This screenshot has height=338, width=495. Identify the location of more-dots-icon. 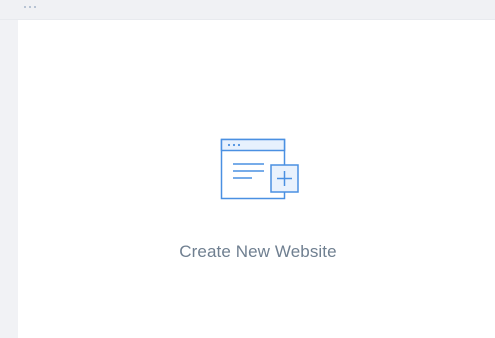
(30, 8).